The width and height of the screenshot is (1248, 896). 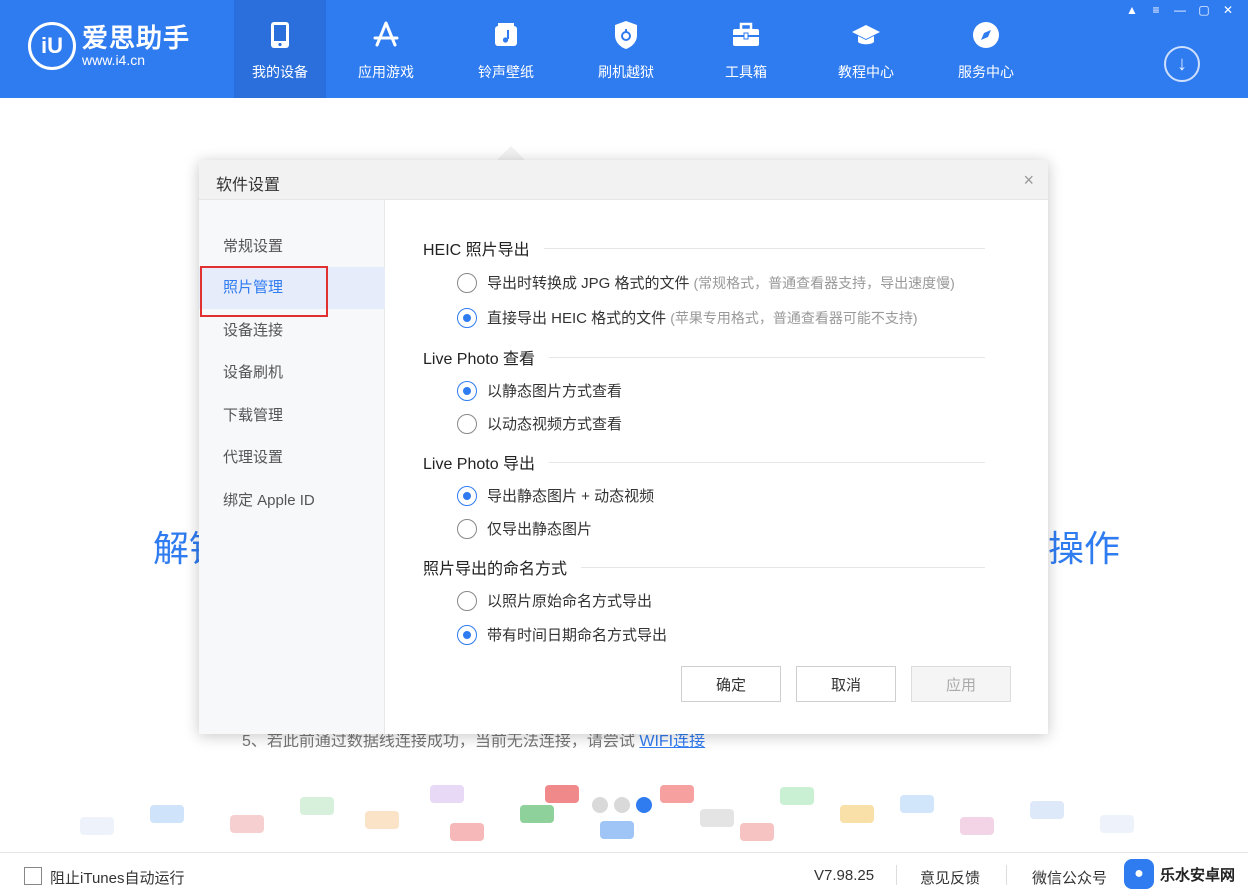 I want to click on background-headline-right: 操作, so click(x=1084, y=548).